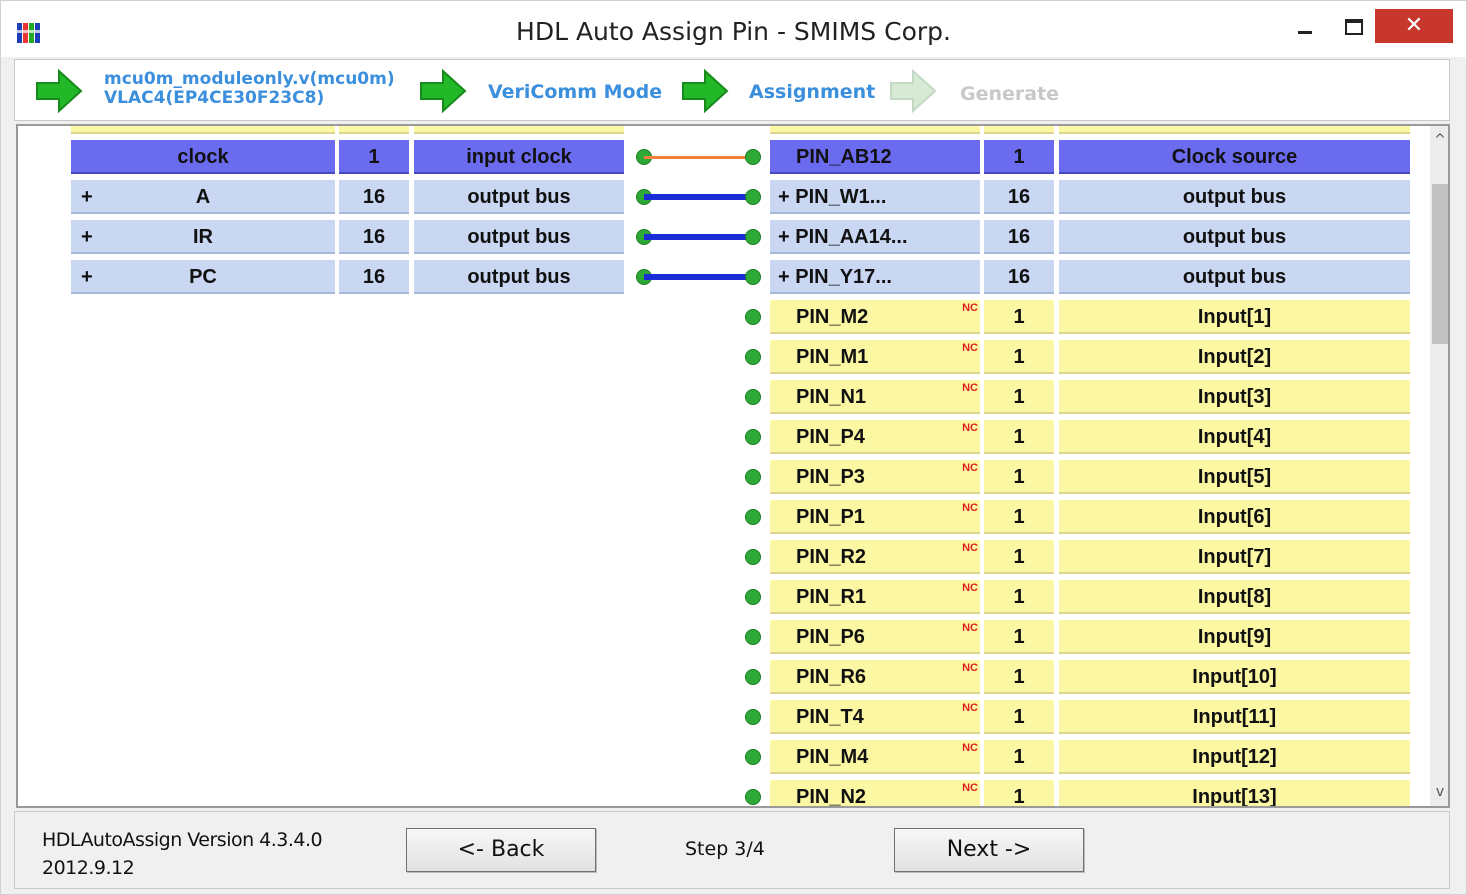 Image resolution: width=1467 pixels, height=895 pixels. Describe the element at coordinates (875, 597) in the screenshot. I see `pin-name-cell: PIN_R1 NC` at that location.